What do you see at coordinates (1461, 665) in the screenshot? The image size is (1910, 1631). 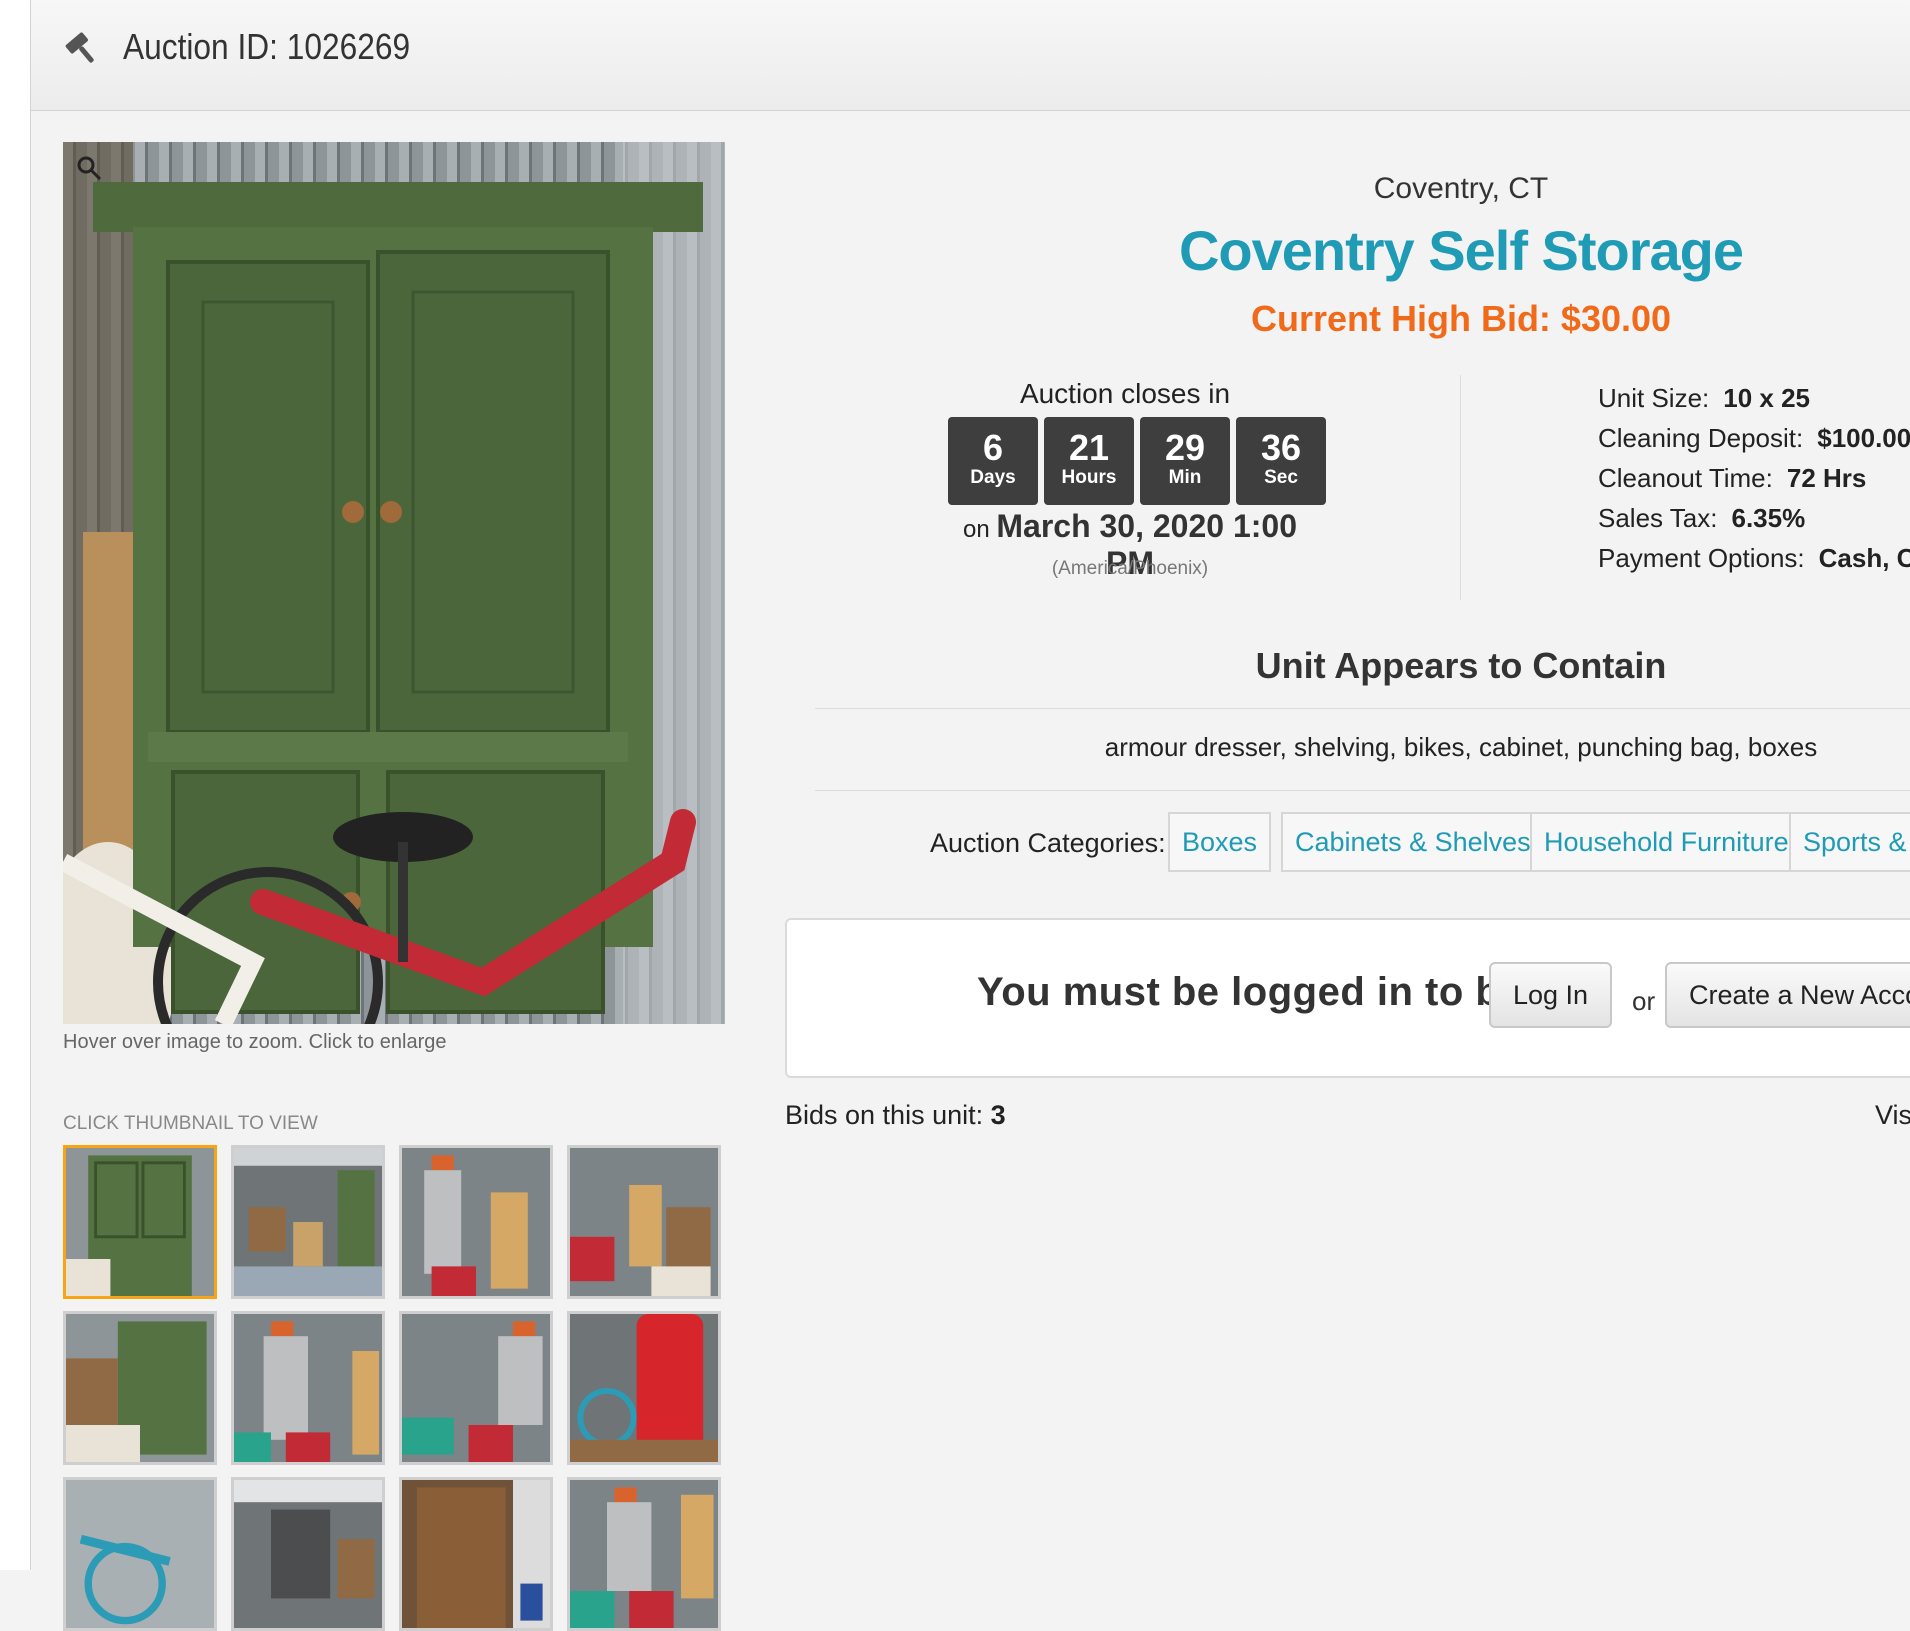 I see `contents-title: Unit Appears to Contain` at bounding box center [1461, 665].